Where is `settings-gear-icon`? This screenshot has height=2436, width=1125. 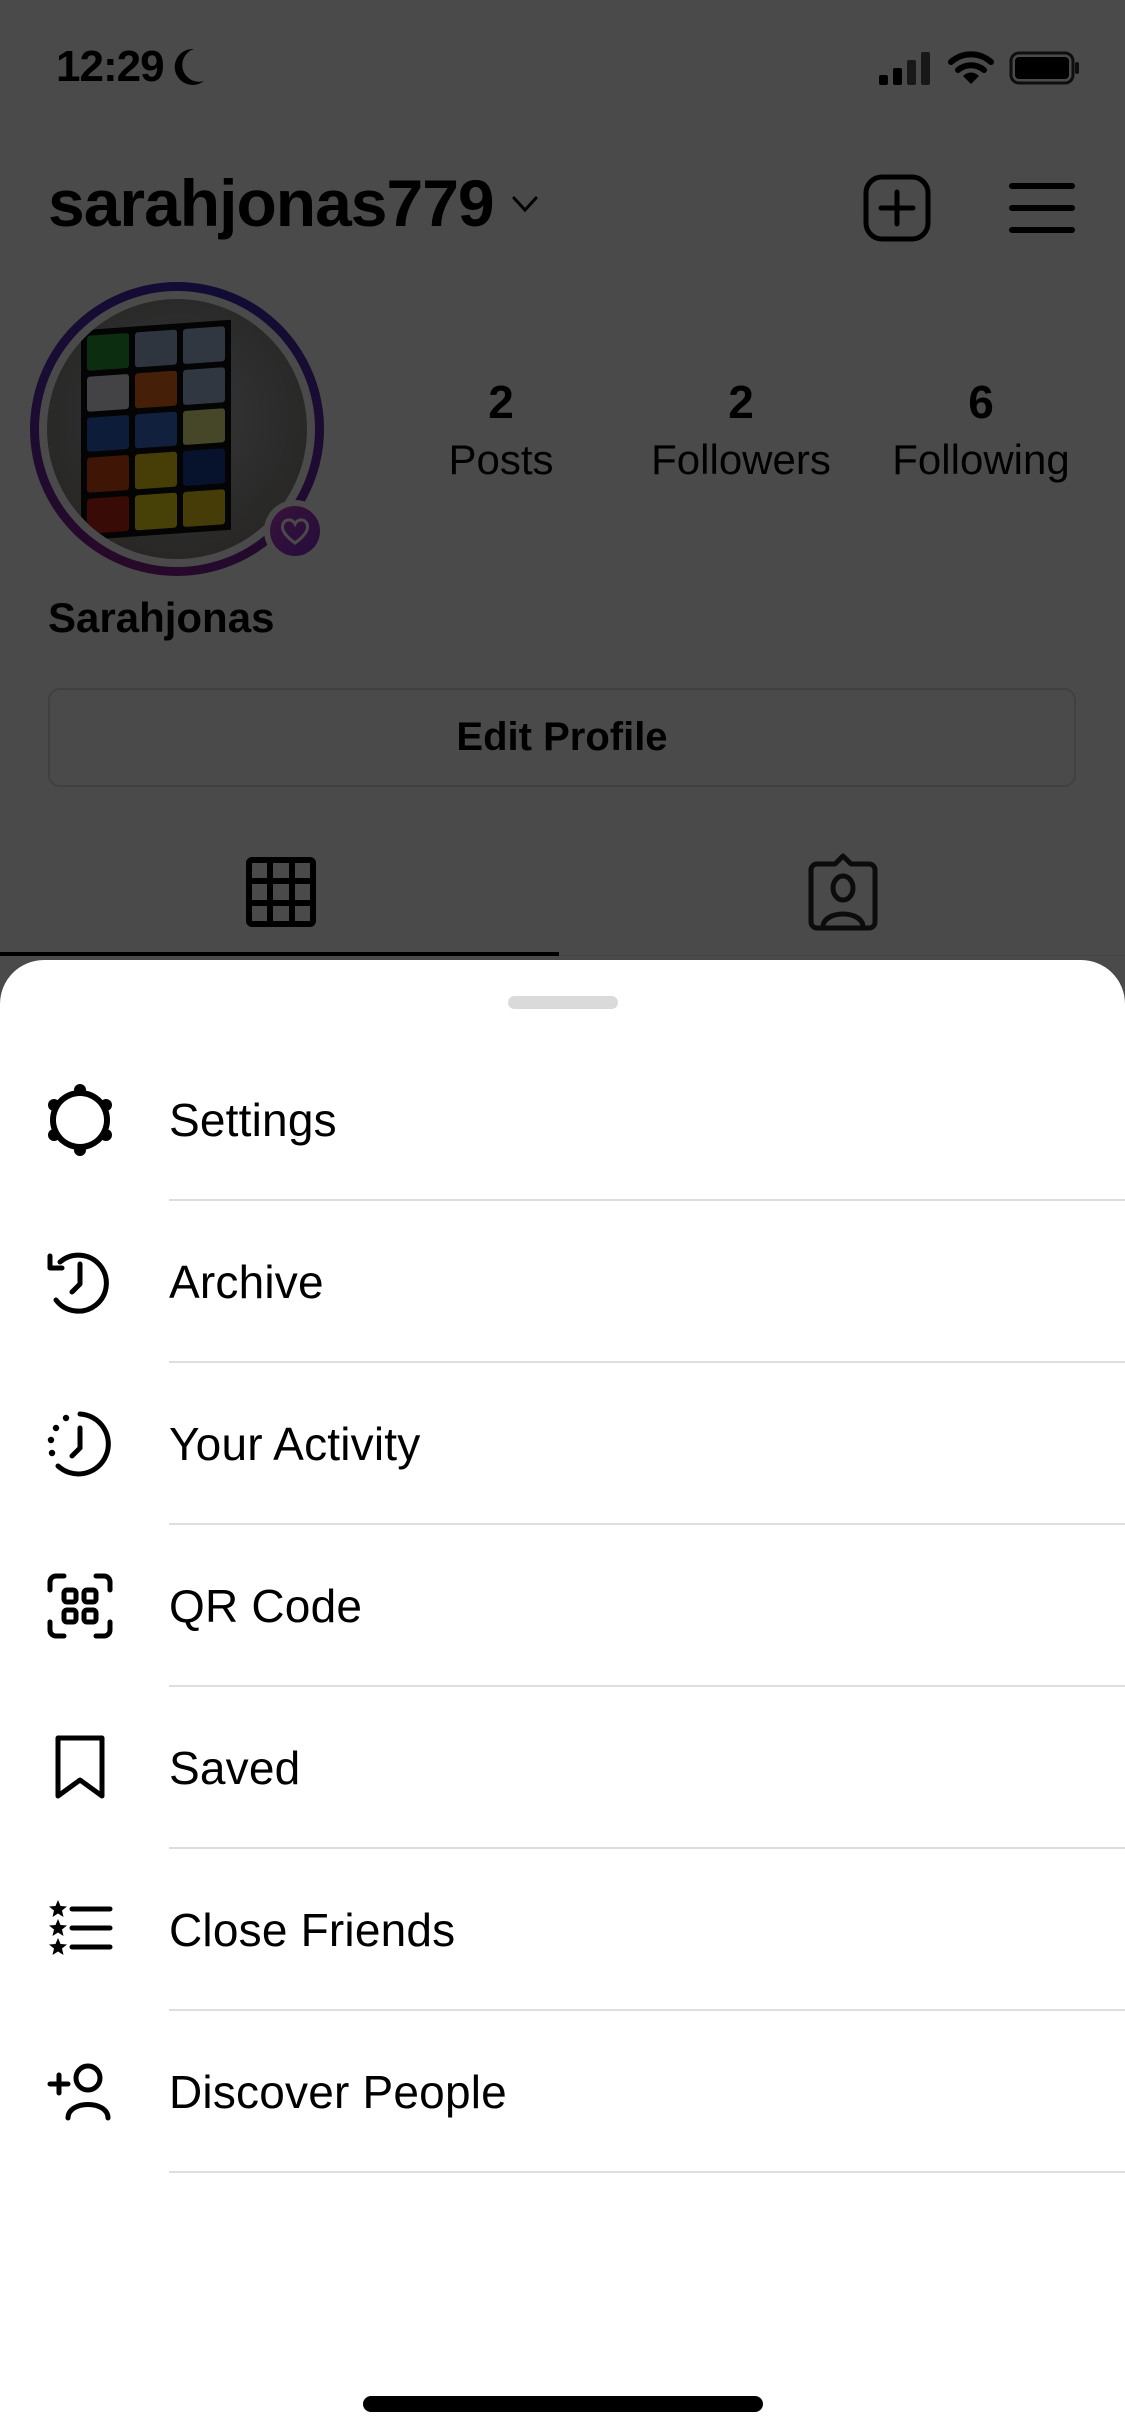 settings-gear-icon is located at coordinates (80, 1120).